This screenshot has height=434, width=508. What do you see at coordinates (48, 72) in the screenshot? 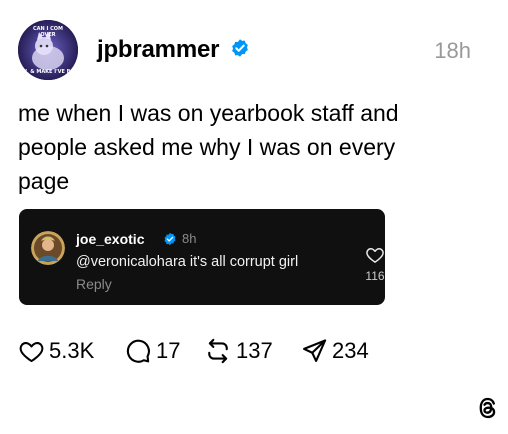
I see `avatar-text-bottom: LL & MAKE I'VE BE` at bounding box center [48, 72].